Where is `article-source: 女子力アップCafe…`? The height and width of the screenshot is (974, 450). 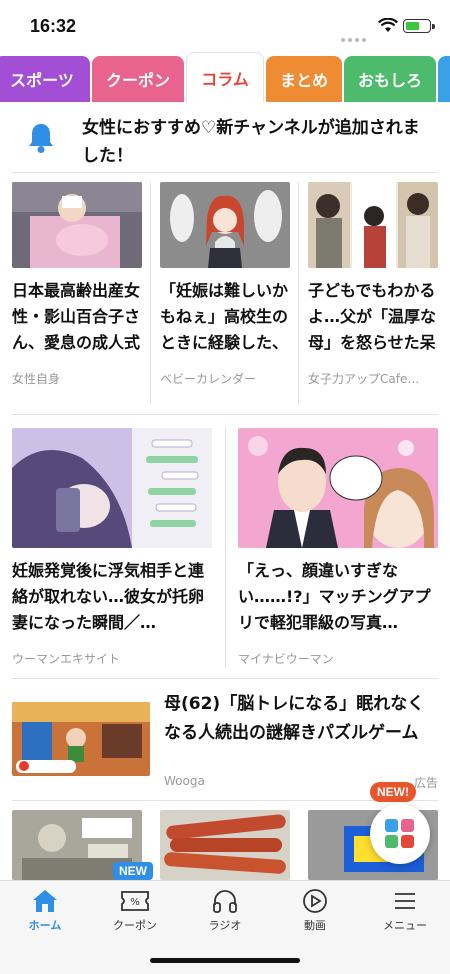 article-source: 女子力アップCafe… is located at coordinates (364, 379).